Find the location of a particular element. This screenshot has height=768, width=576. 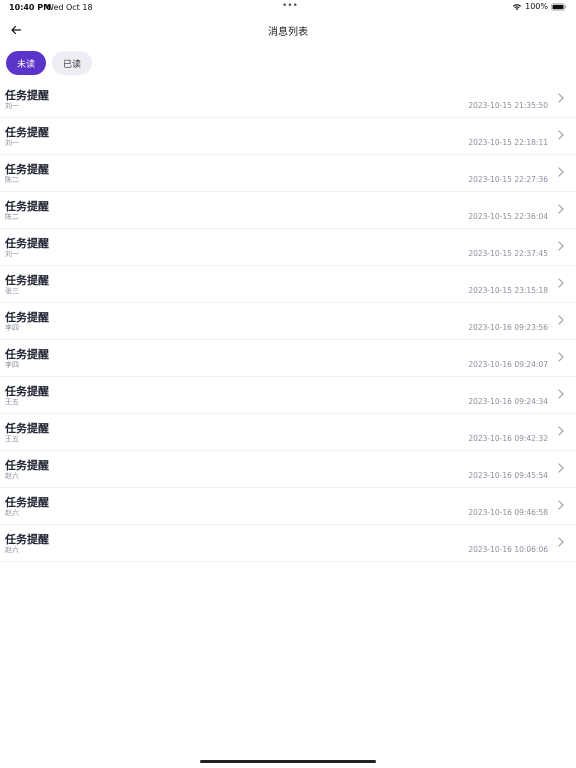

navigation-bar: 消息列表 is located at coordinates (288, 30).